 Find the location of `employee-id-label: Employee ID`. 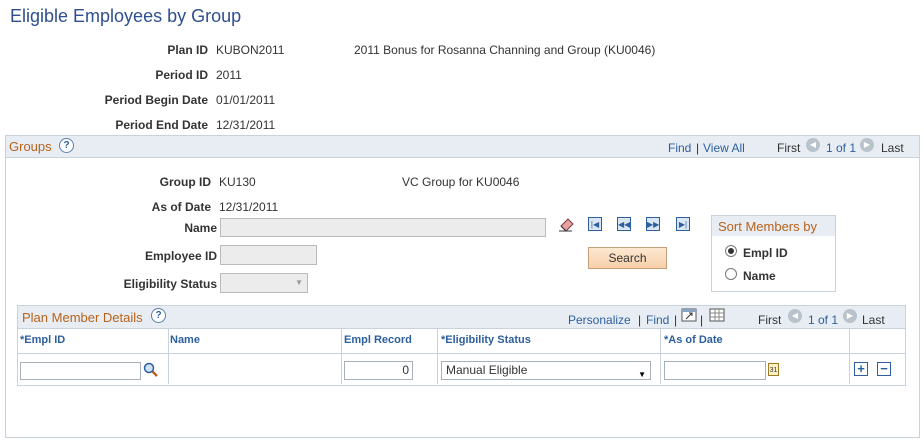

employee-id-label: Employee ID is located at coordinates (180, 256).